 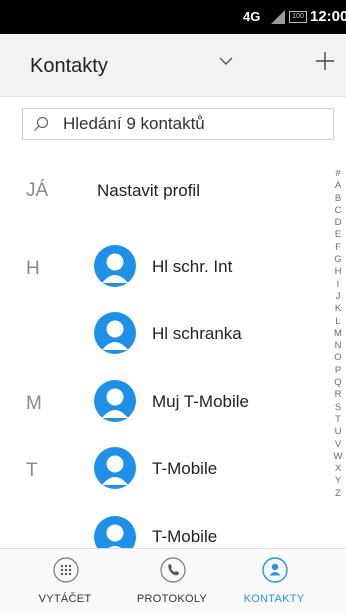 What do you see at coordinates (41, 123) in the screenshot?
I see `search-icon` at bounding box center [41, 123].